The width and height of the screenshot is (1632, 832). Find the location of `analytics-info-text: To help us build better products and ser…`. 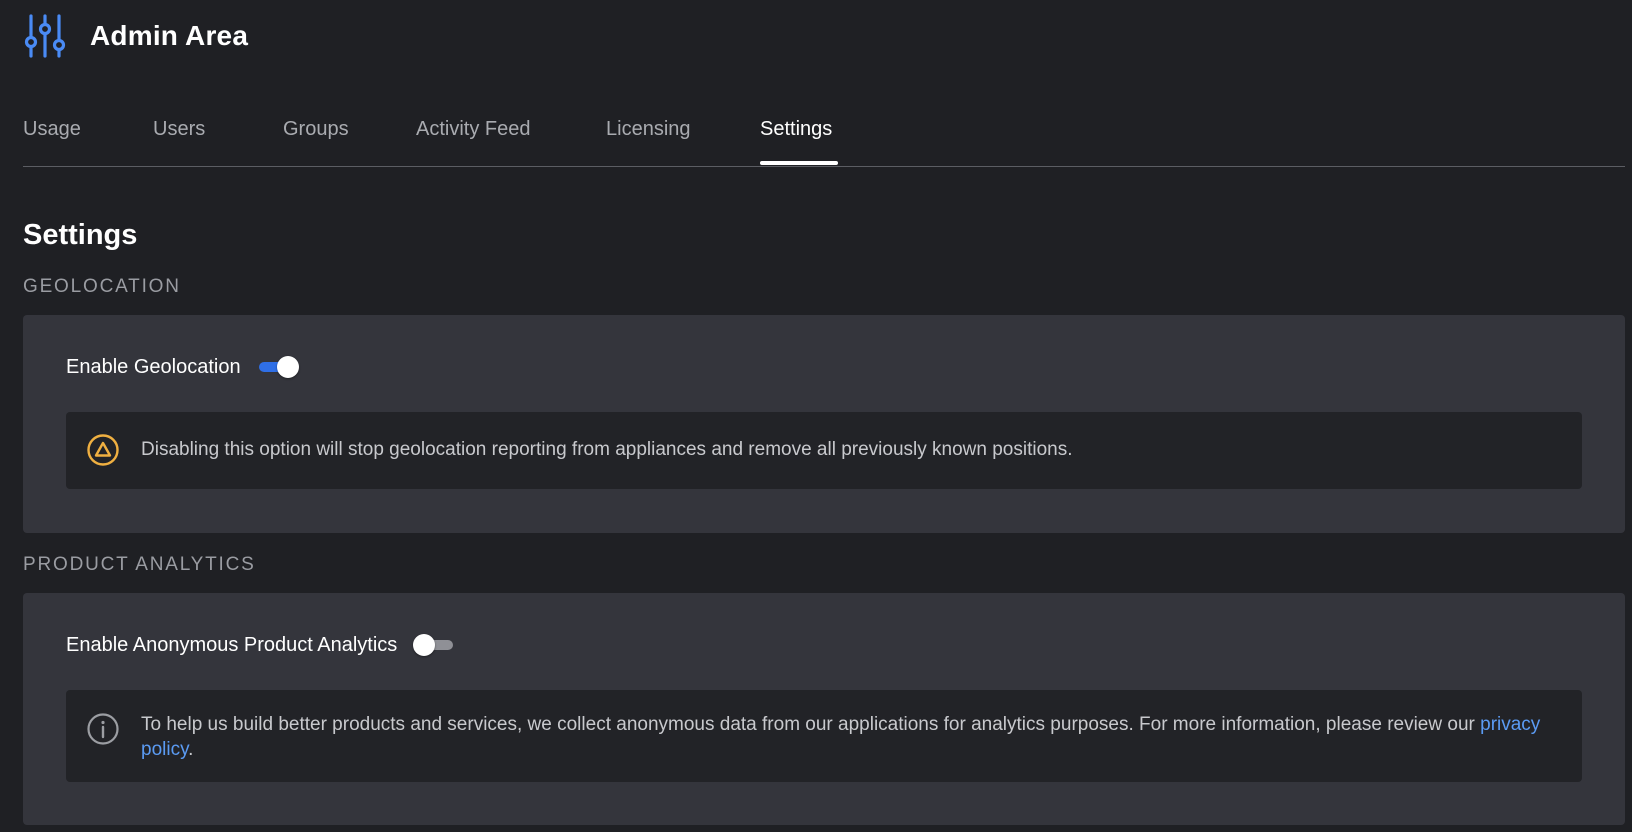

analytics-info-text: To help us build better products and ser… is located at coordinates (849, 737).